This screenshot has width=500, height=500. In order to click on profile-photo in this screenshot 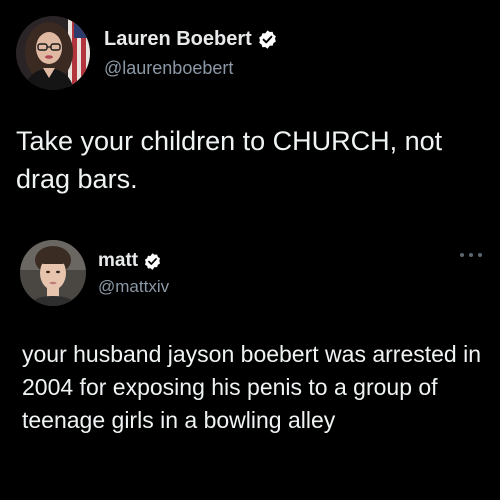, I will do `click(53, 53)`.